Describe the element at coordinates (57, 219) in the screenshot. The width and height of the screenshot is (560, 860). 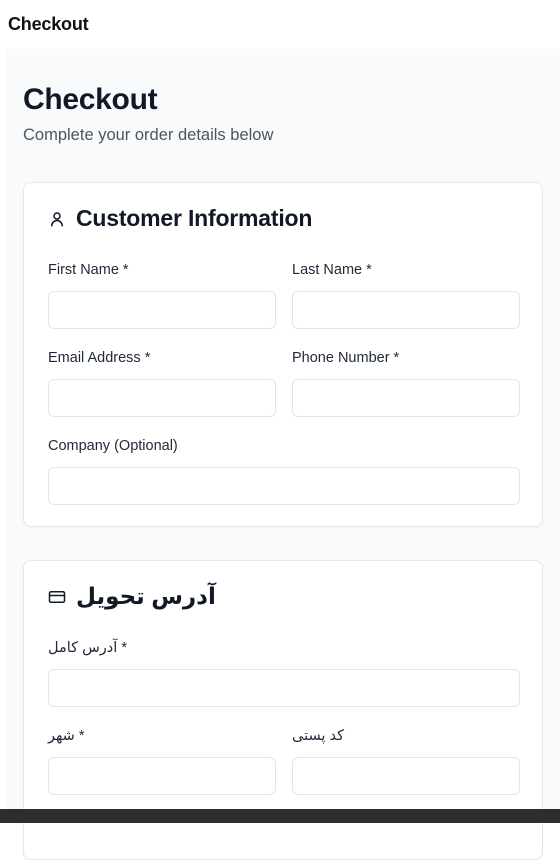
I see `user-icon` at that location.